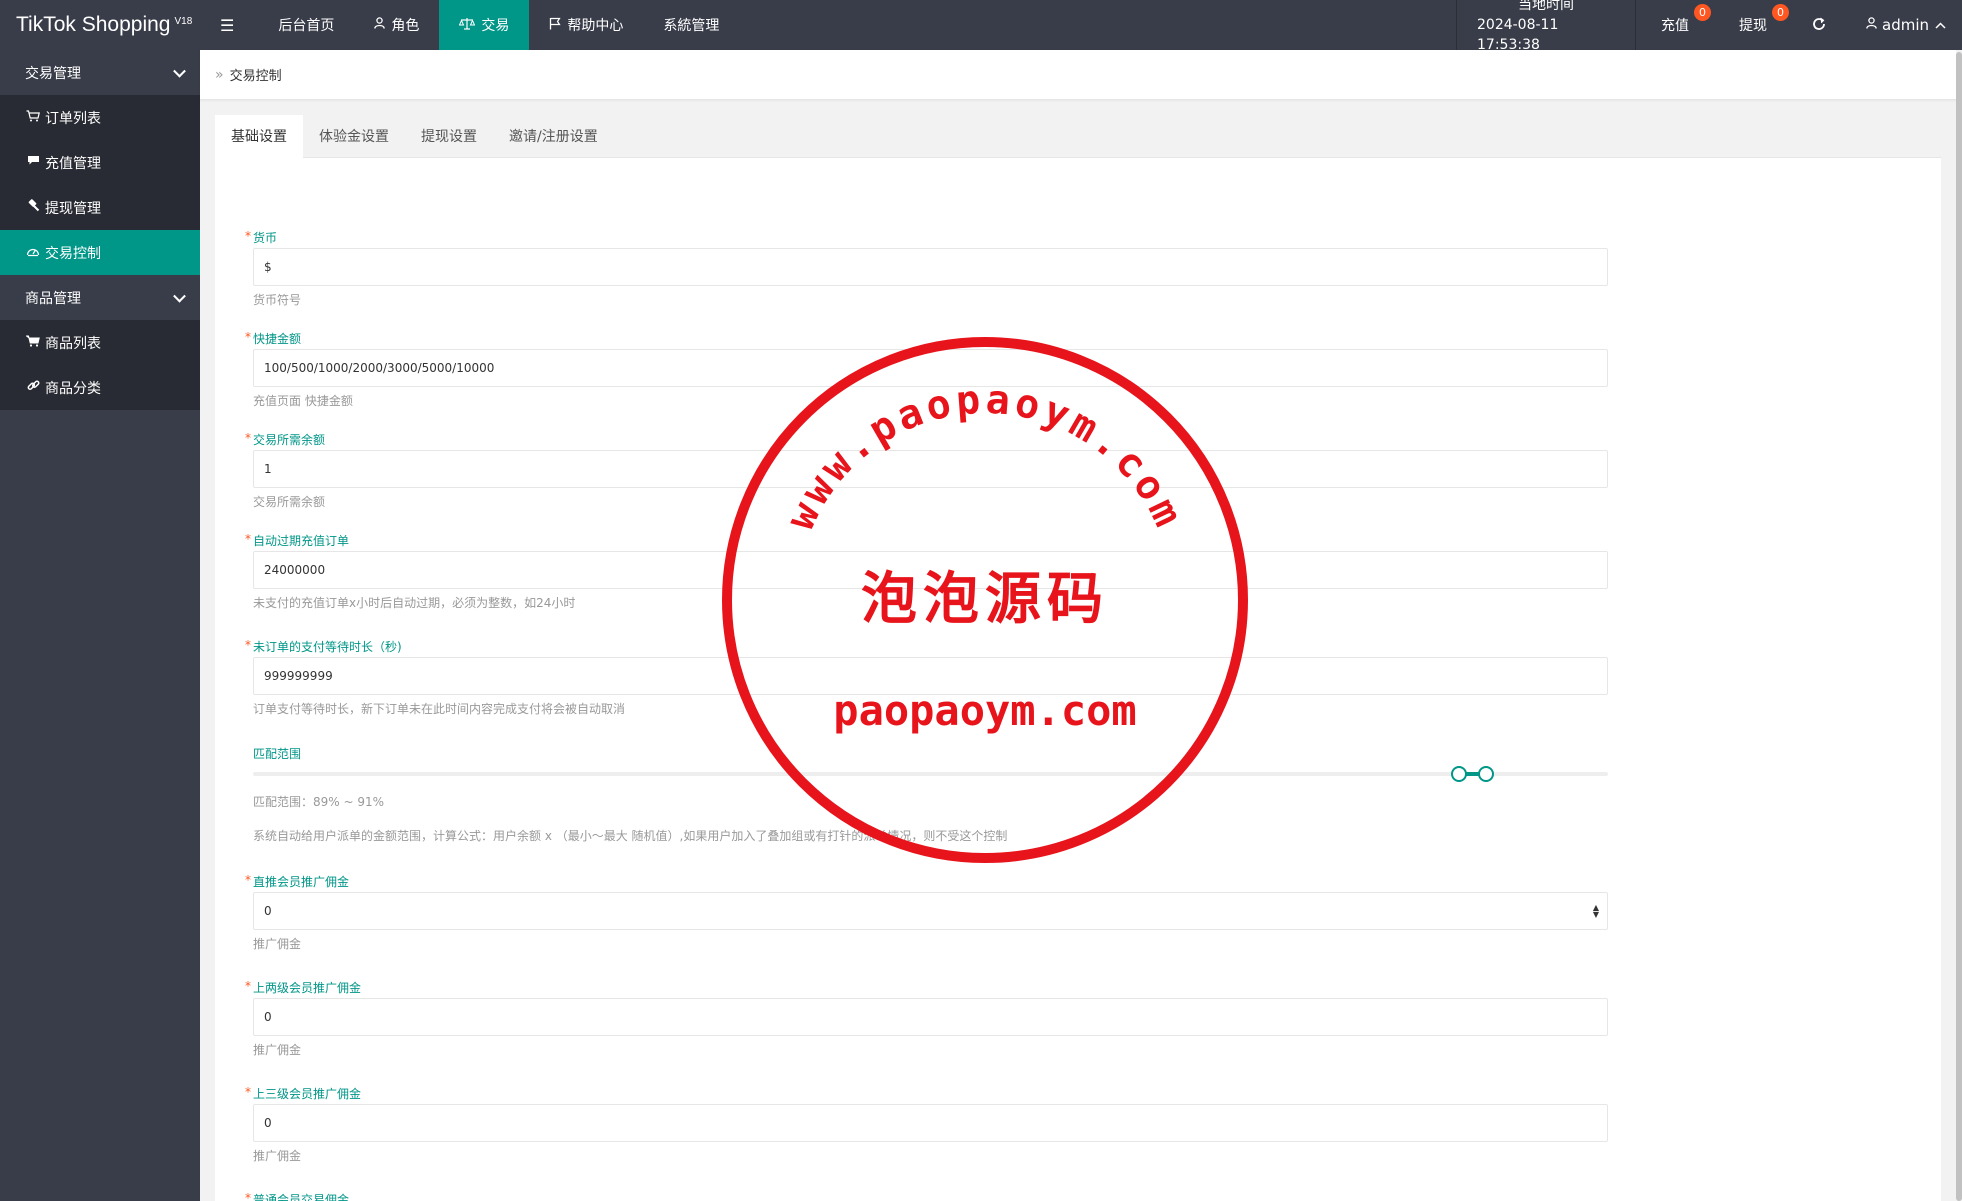 The height and width of the screenshot is (1201, 1962). I want to click on chat-icon, so click(33, 162).